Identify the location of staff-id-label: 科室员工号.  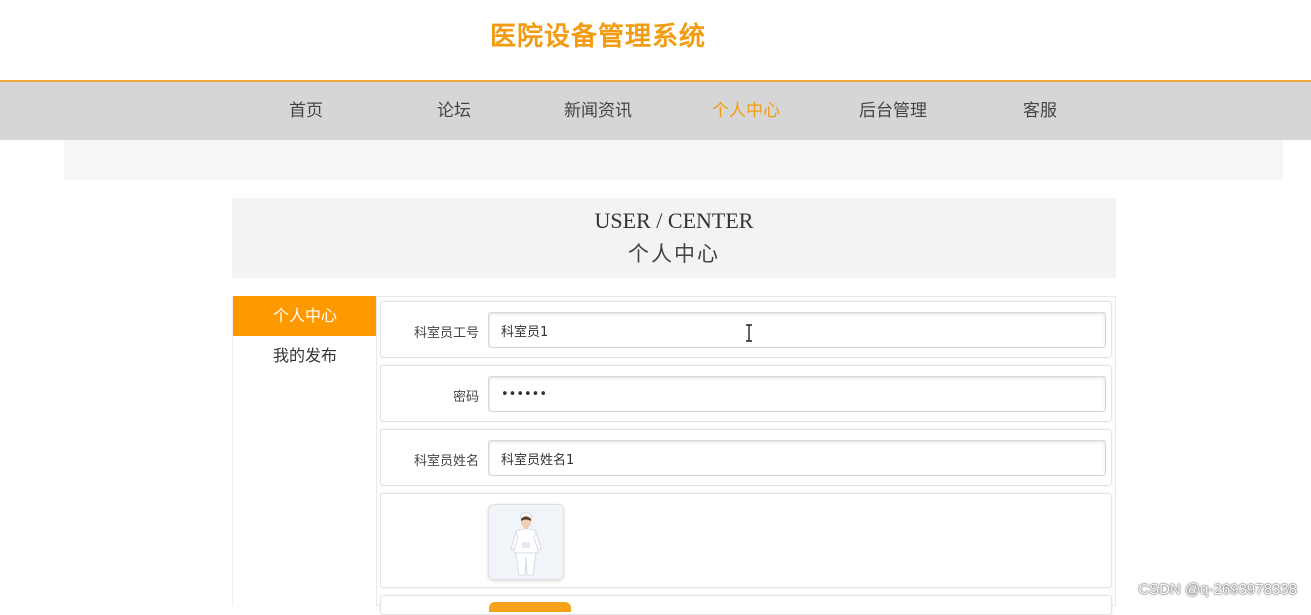
(430, 331).